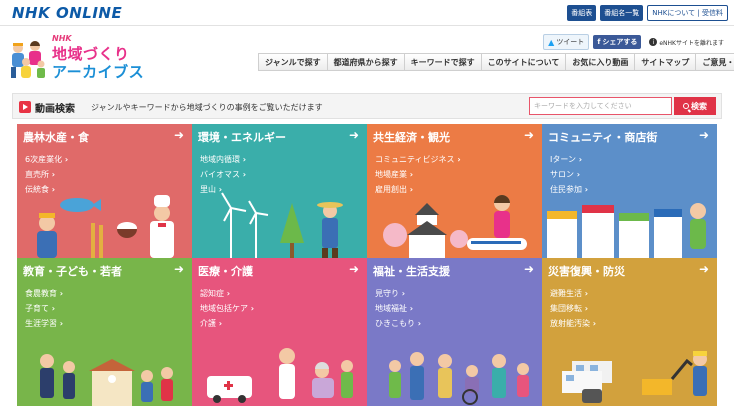 The image size is (734, 406). What do you see at coordinates (569, 174) in the screenshot?
I see `genre-link: サロン` at bounding box center [569, 174].